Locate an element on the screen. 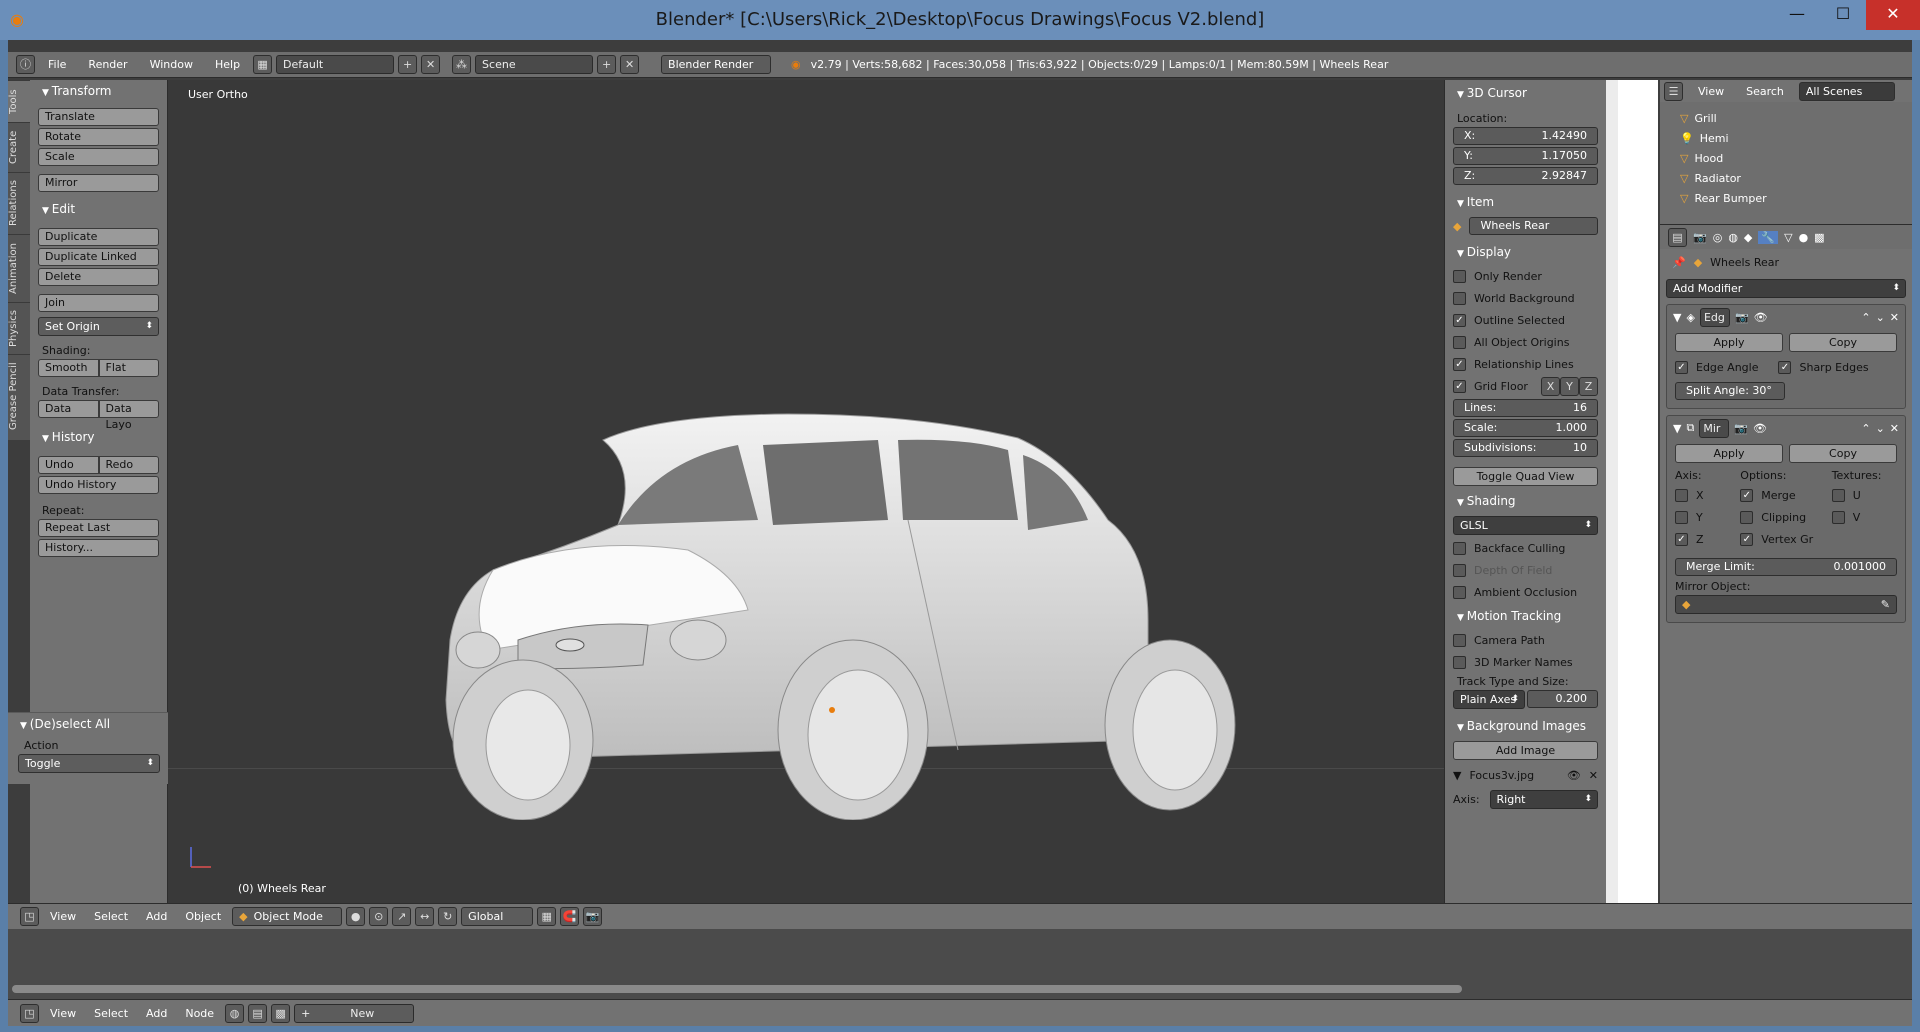 This screenshot has width=1920, height=1032. duplicate-linked-button: Duplicate Linked is located at coordinates (98, 257).